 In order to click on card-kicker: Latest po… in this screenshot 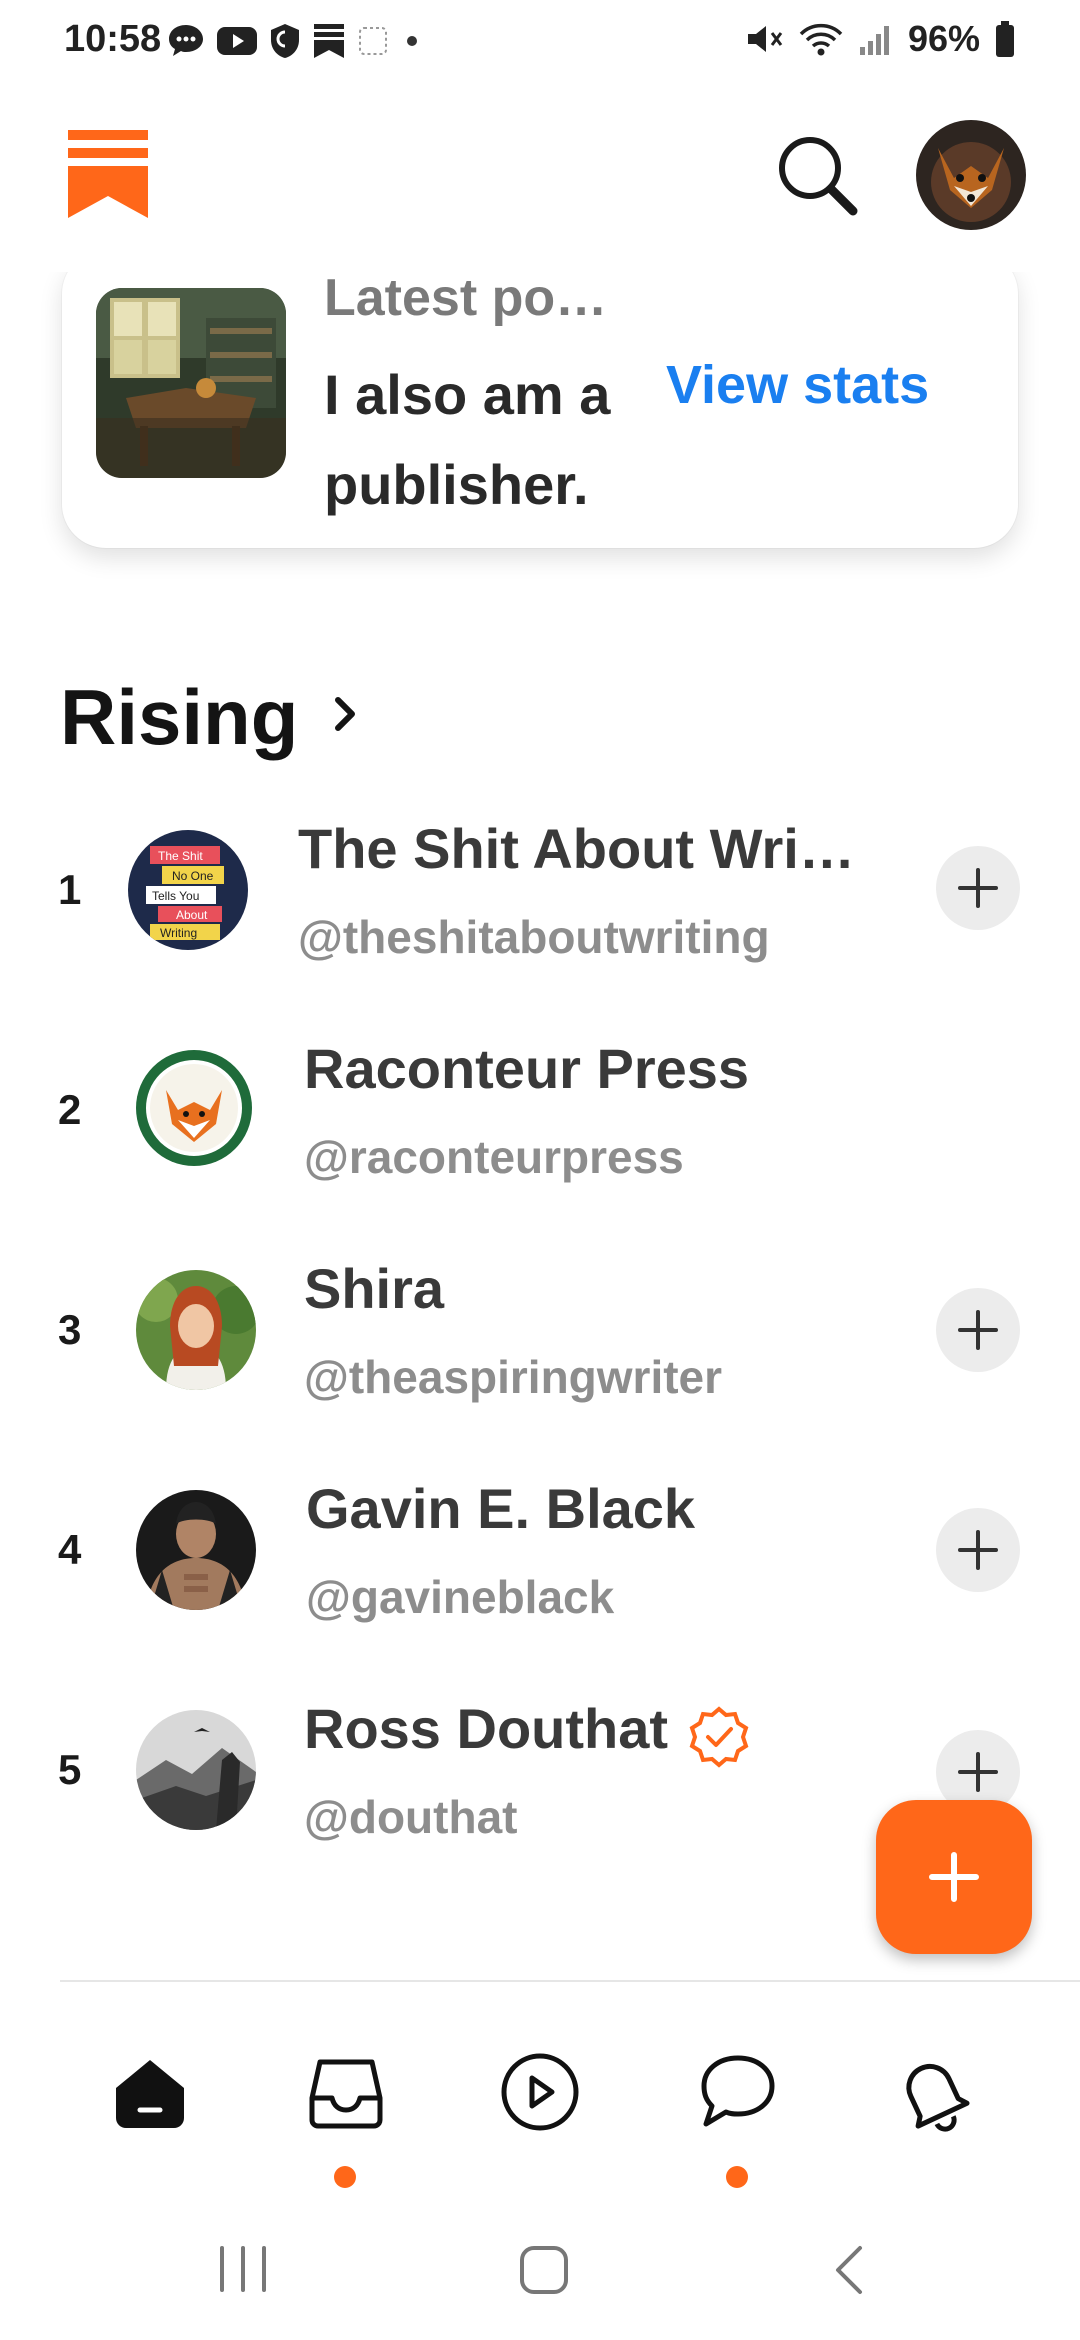, I will do `click(466, 298)`.